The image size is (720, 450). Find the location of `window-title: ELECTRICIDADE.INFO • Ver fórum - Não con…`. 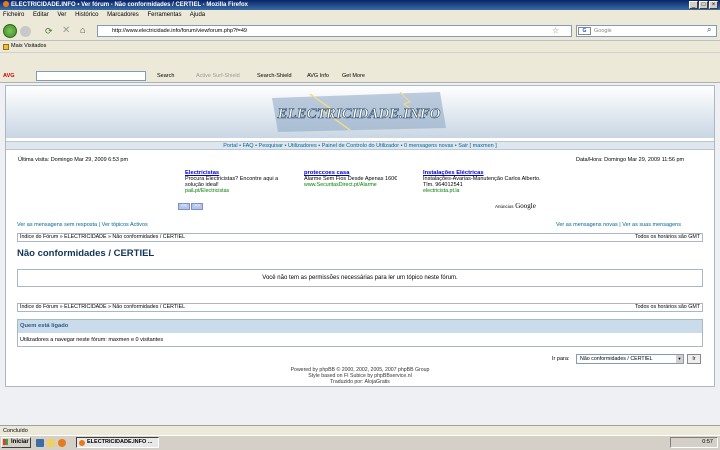

window-title: ELECTRICIDADE.INFO • Ver fórum - Não con… is located at coordinates (130, 5).